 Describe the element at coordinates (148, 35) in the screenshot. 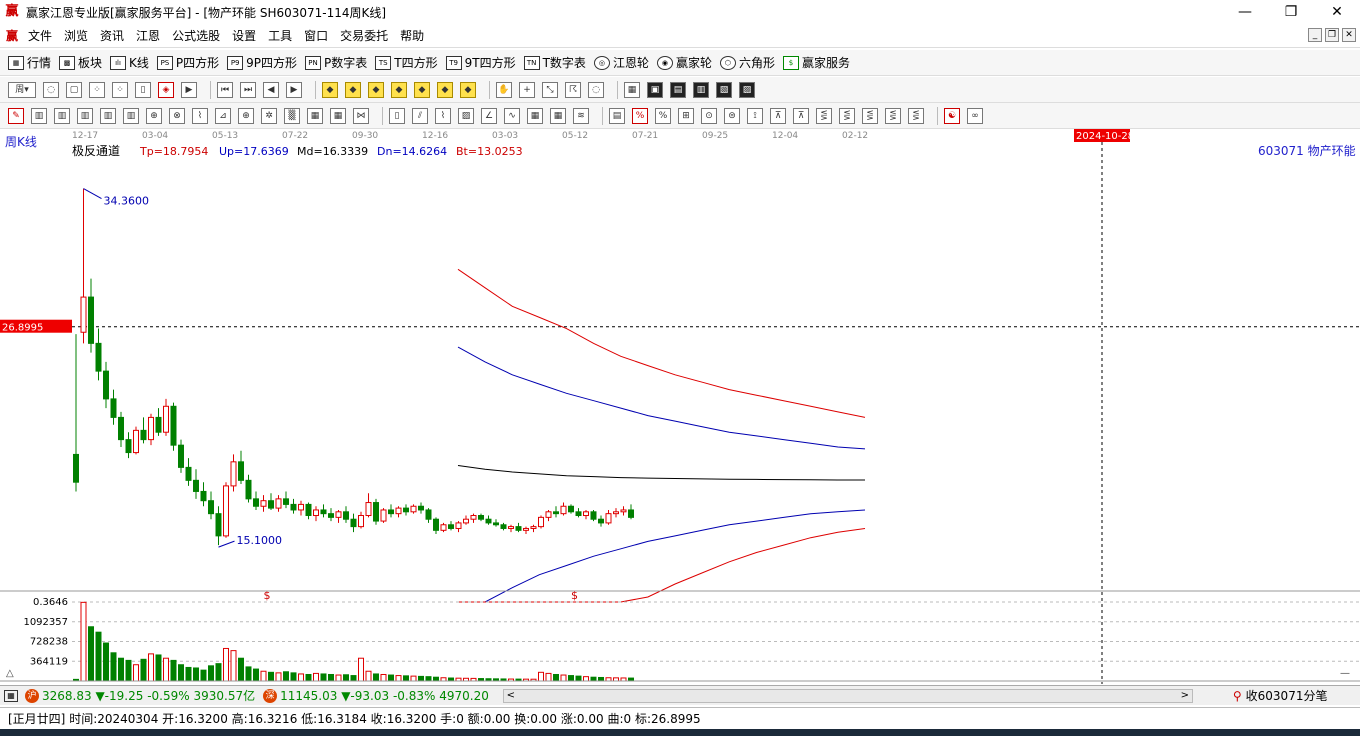

I see `menu-item-3: 江恩` at that location.